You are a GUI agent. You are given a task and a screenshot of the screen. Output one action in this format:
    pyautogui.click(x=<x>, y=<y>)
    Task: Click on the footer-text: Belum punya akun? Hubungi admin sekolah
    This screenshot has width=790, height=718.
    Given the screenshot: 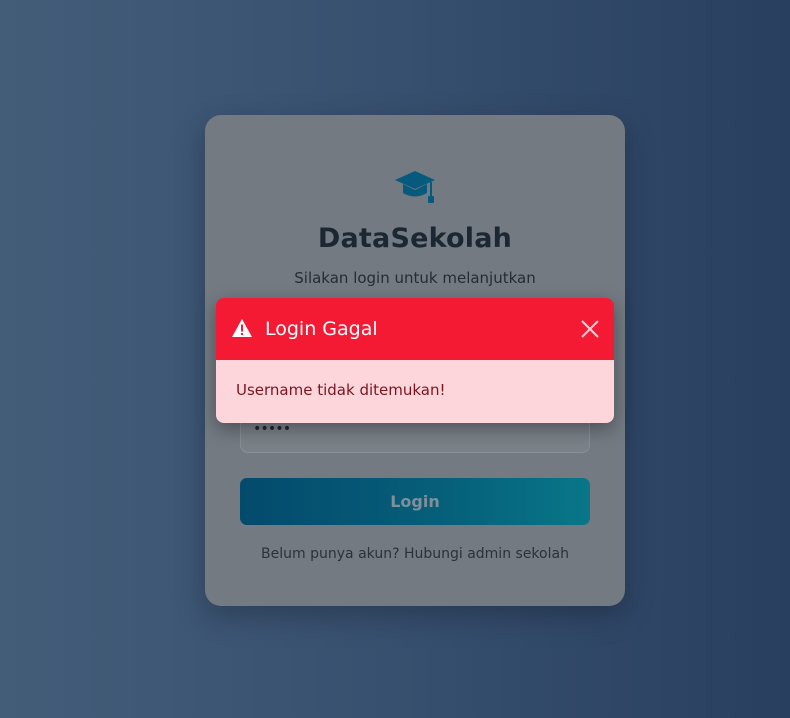 What is the action you would take?
    pyautogui.click(x=415, y=554)
    